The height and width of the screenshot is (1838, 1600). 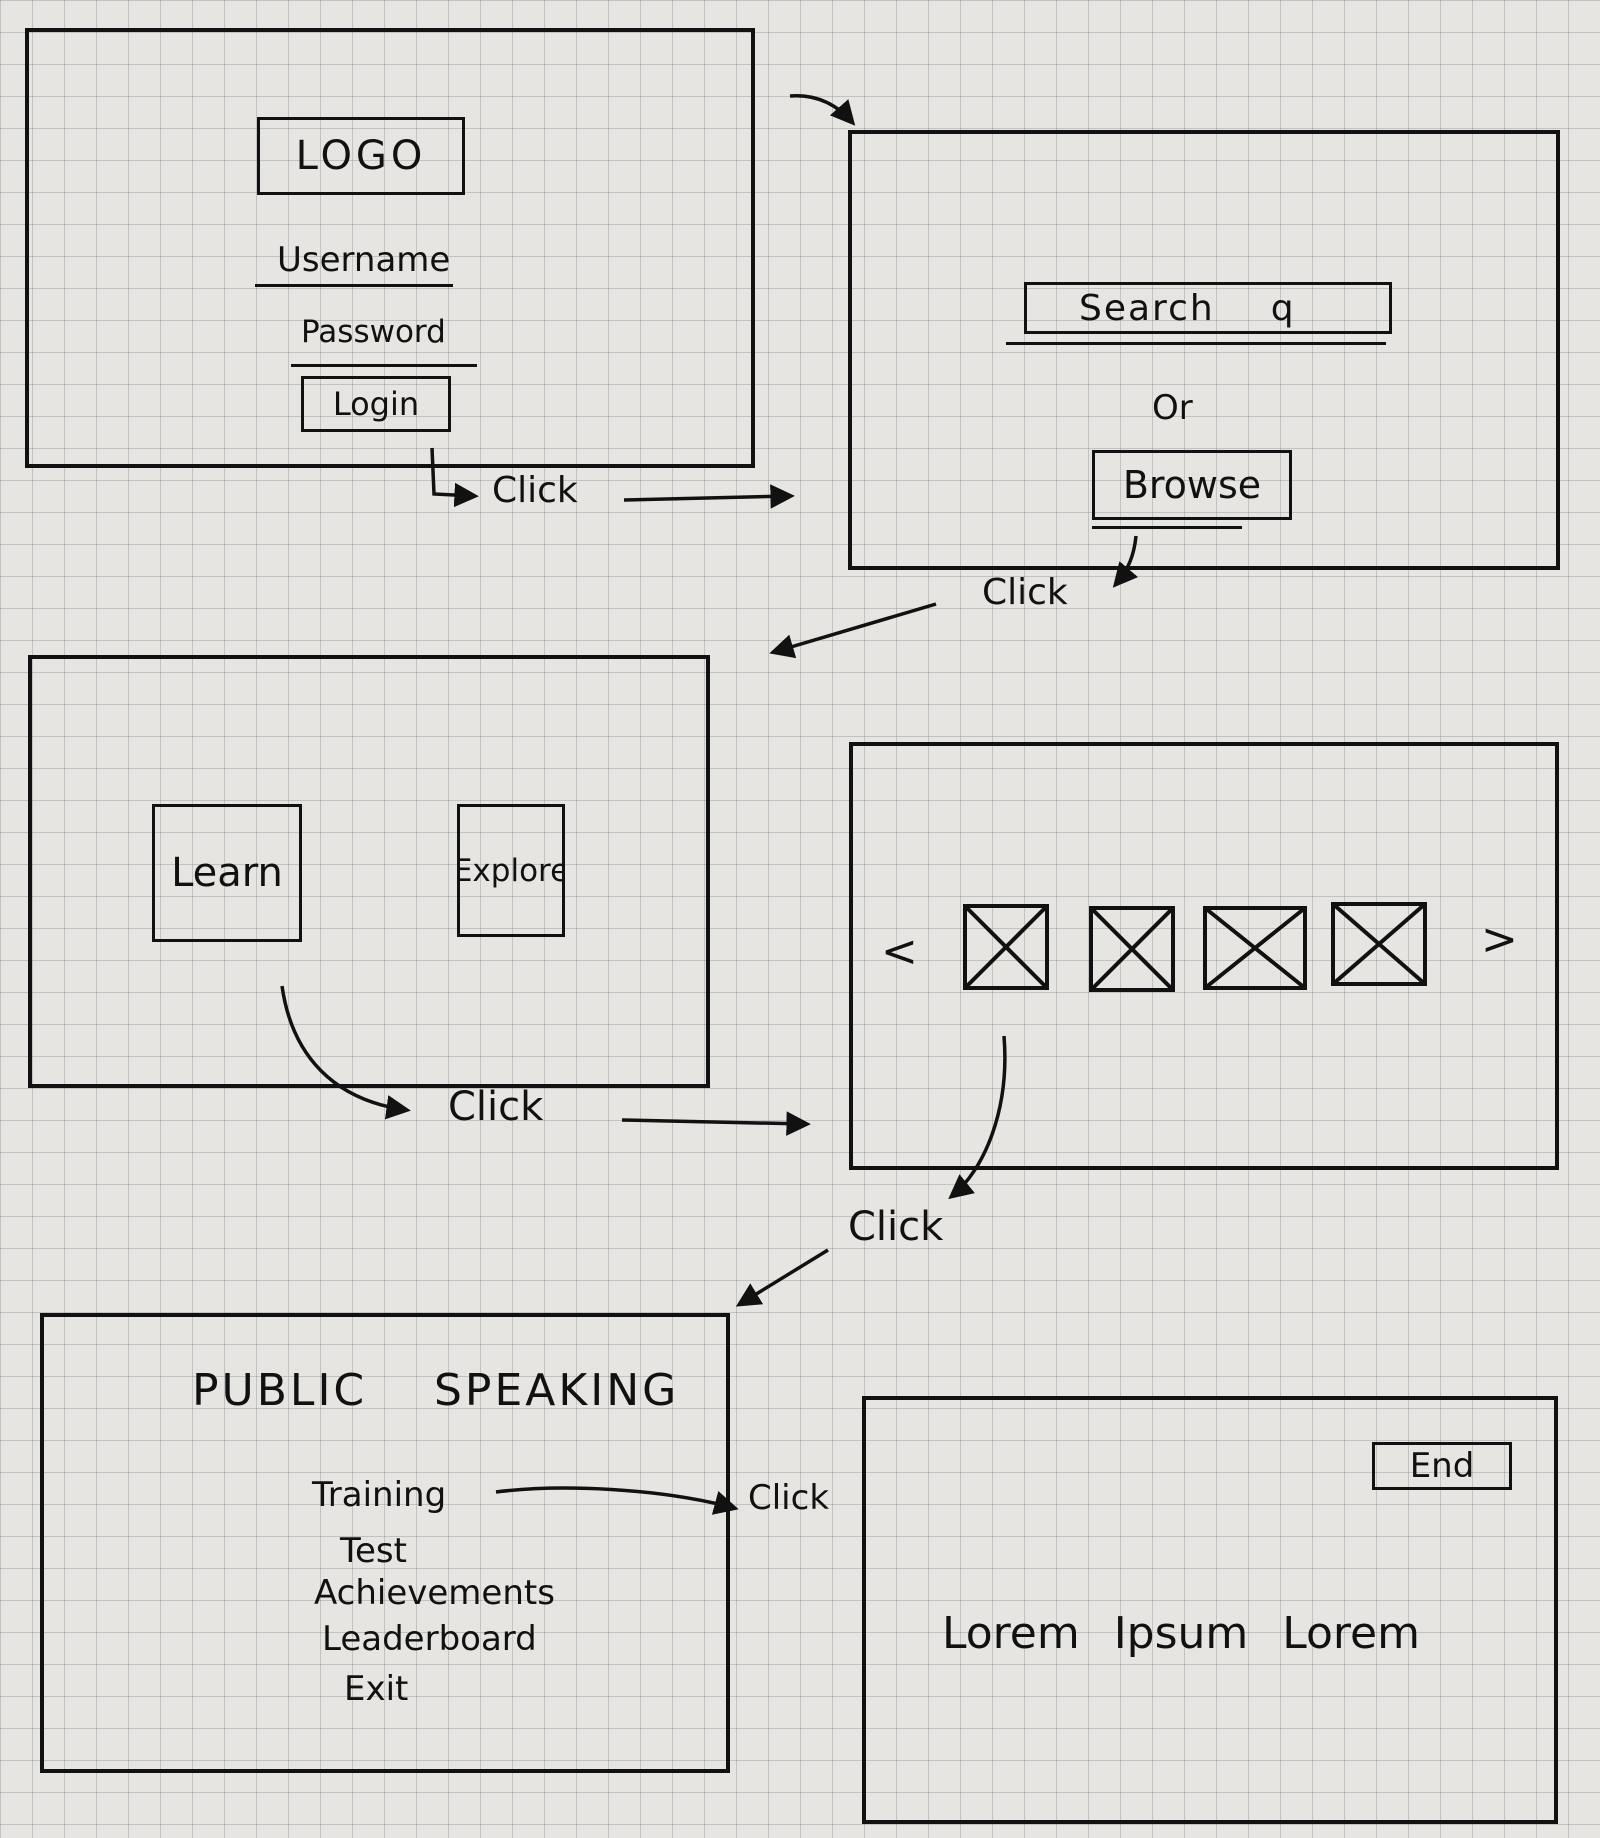 I want to click on arrow-learn-to-click, so click(x=345, y=1052).